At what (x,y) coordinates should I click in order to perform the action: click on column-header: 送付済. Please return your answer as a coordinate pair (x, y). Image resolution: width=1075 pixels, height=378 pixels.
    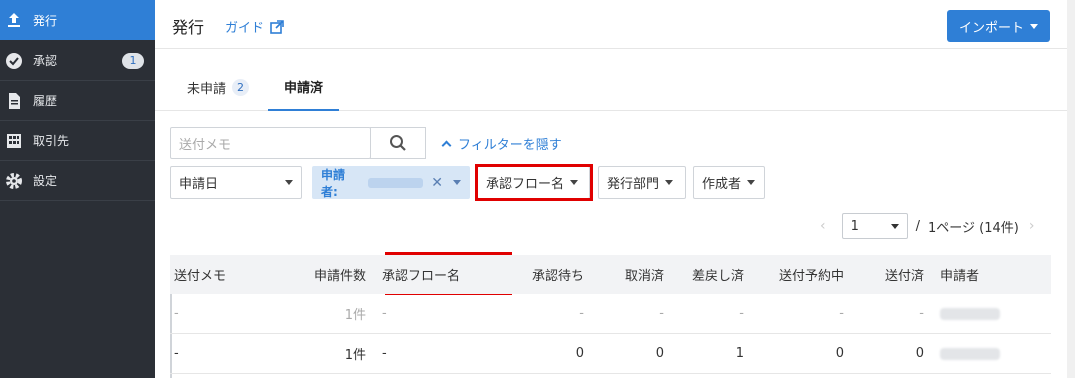
    Looking at the image, I should click on (892, 274).